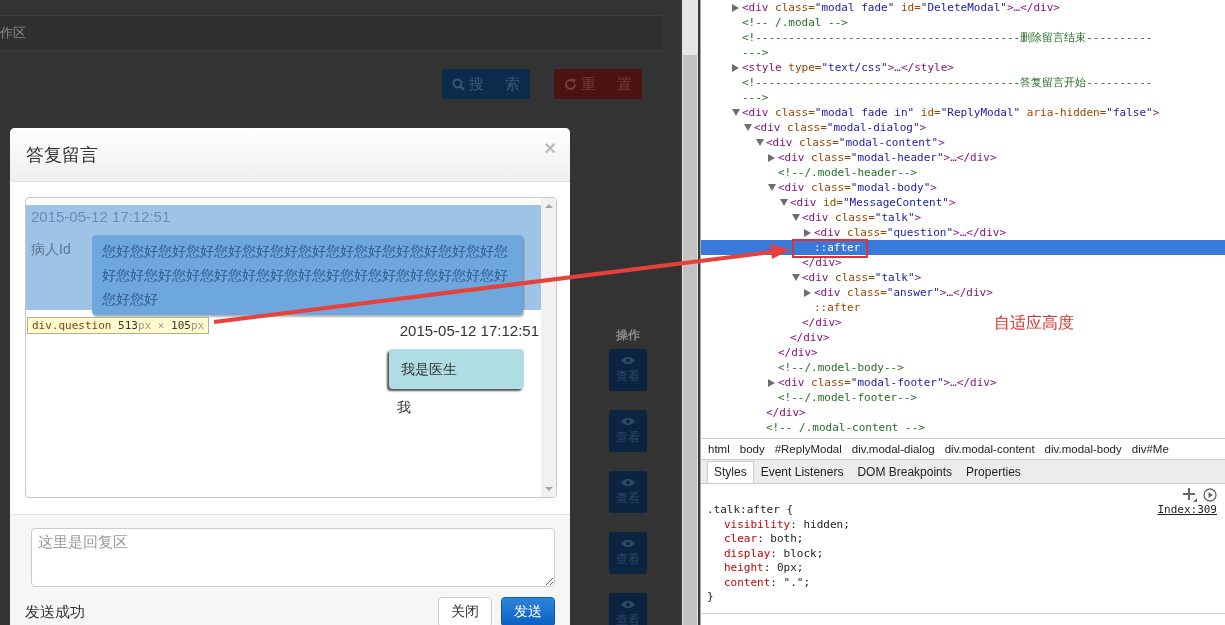 The image size is (1225, 625). Describe the element at coordinates (814, 127) in the screenshot. I see `dom-tree-line: <div class="modal-dialog">` at that location.